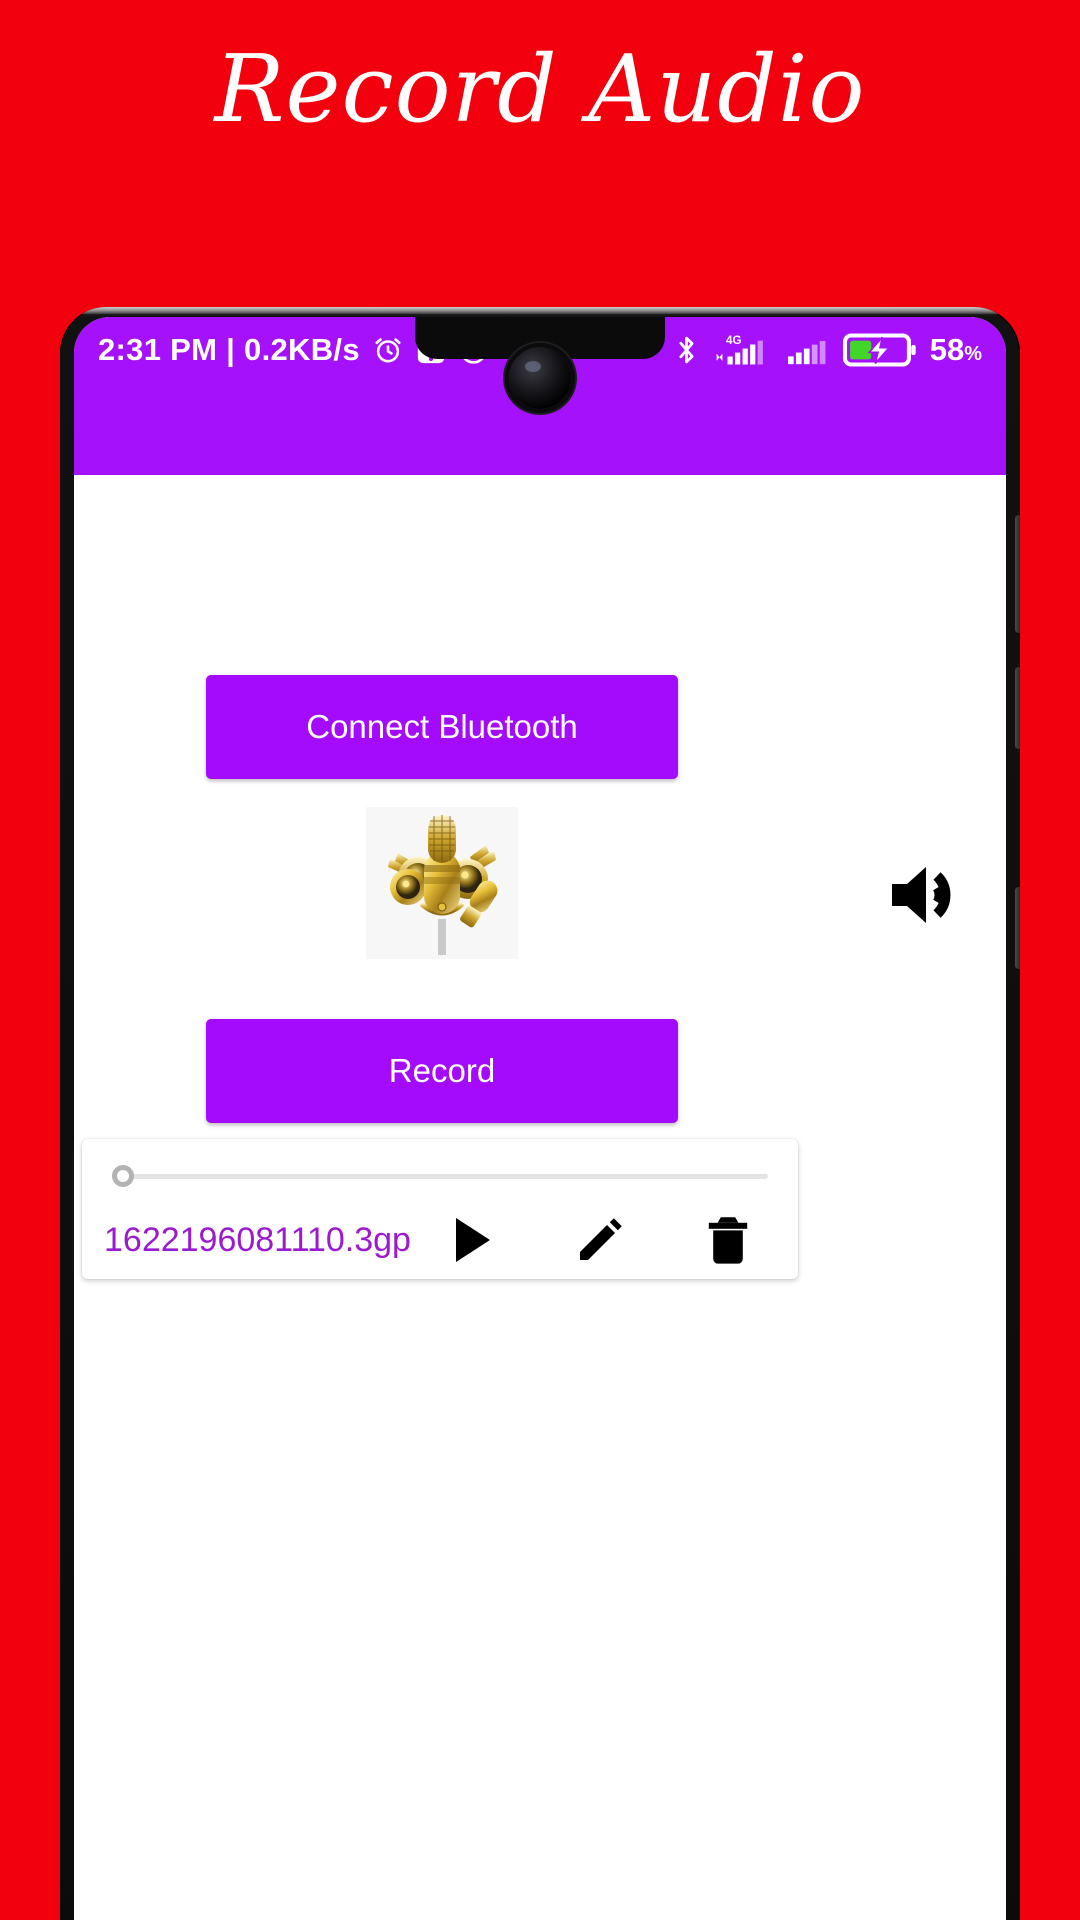 The width and height of the screenshot is (1080, 1920). I want to click on edit-icon, so click(600, 1240).